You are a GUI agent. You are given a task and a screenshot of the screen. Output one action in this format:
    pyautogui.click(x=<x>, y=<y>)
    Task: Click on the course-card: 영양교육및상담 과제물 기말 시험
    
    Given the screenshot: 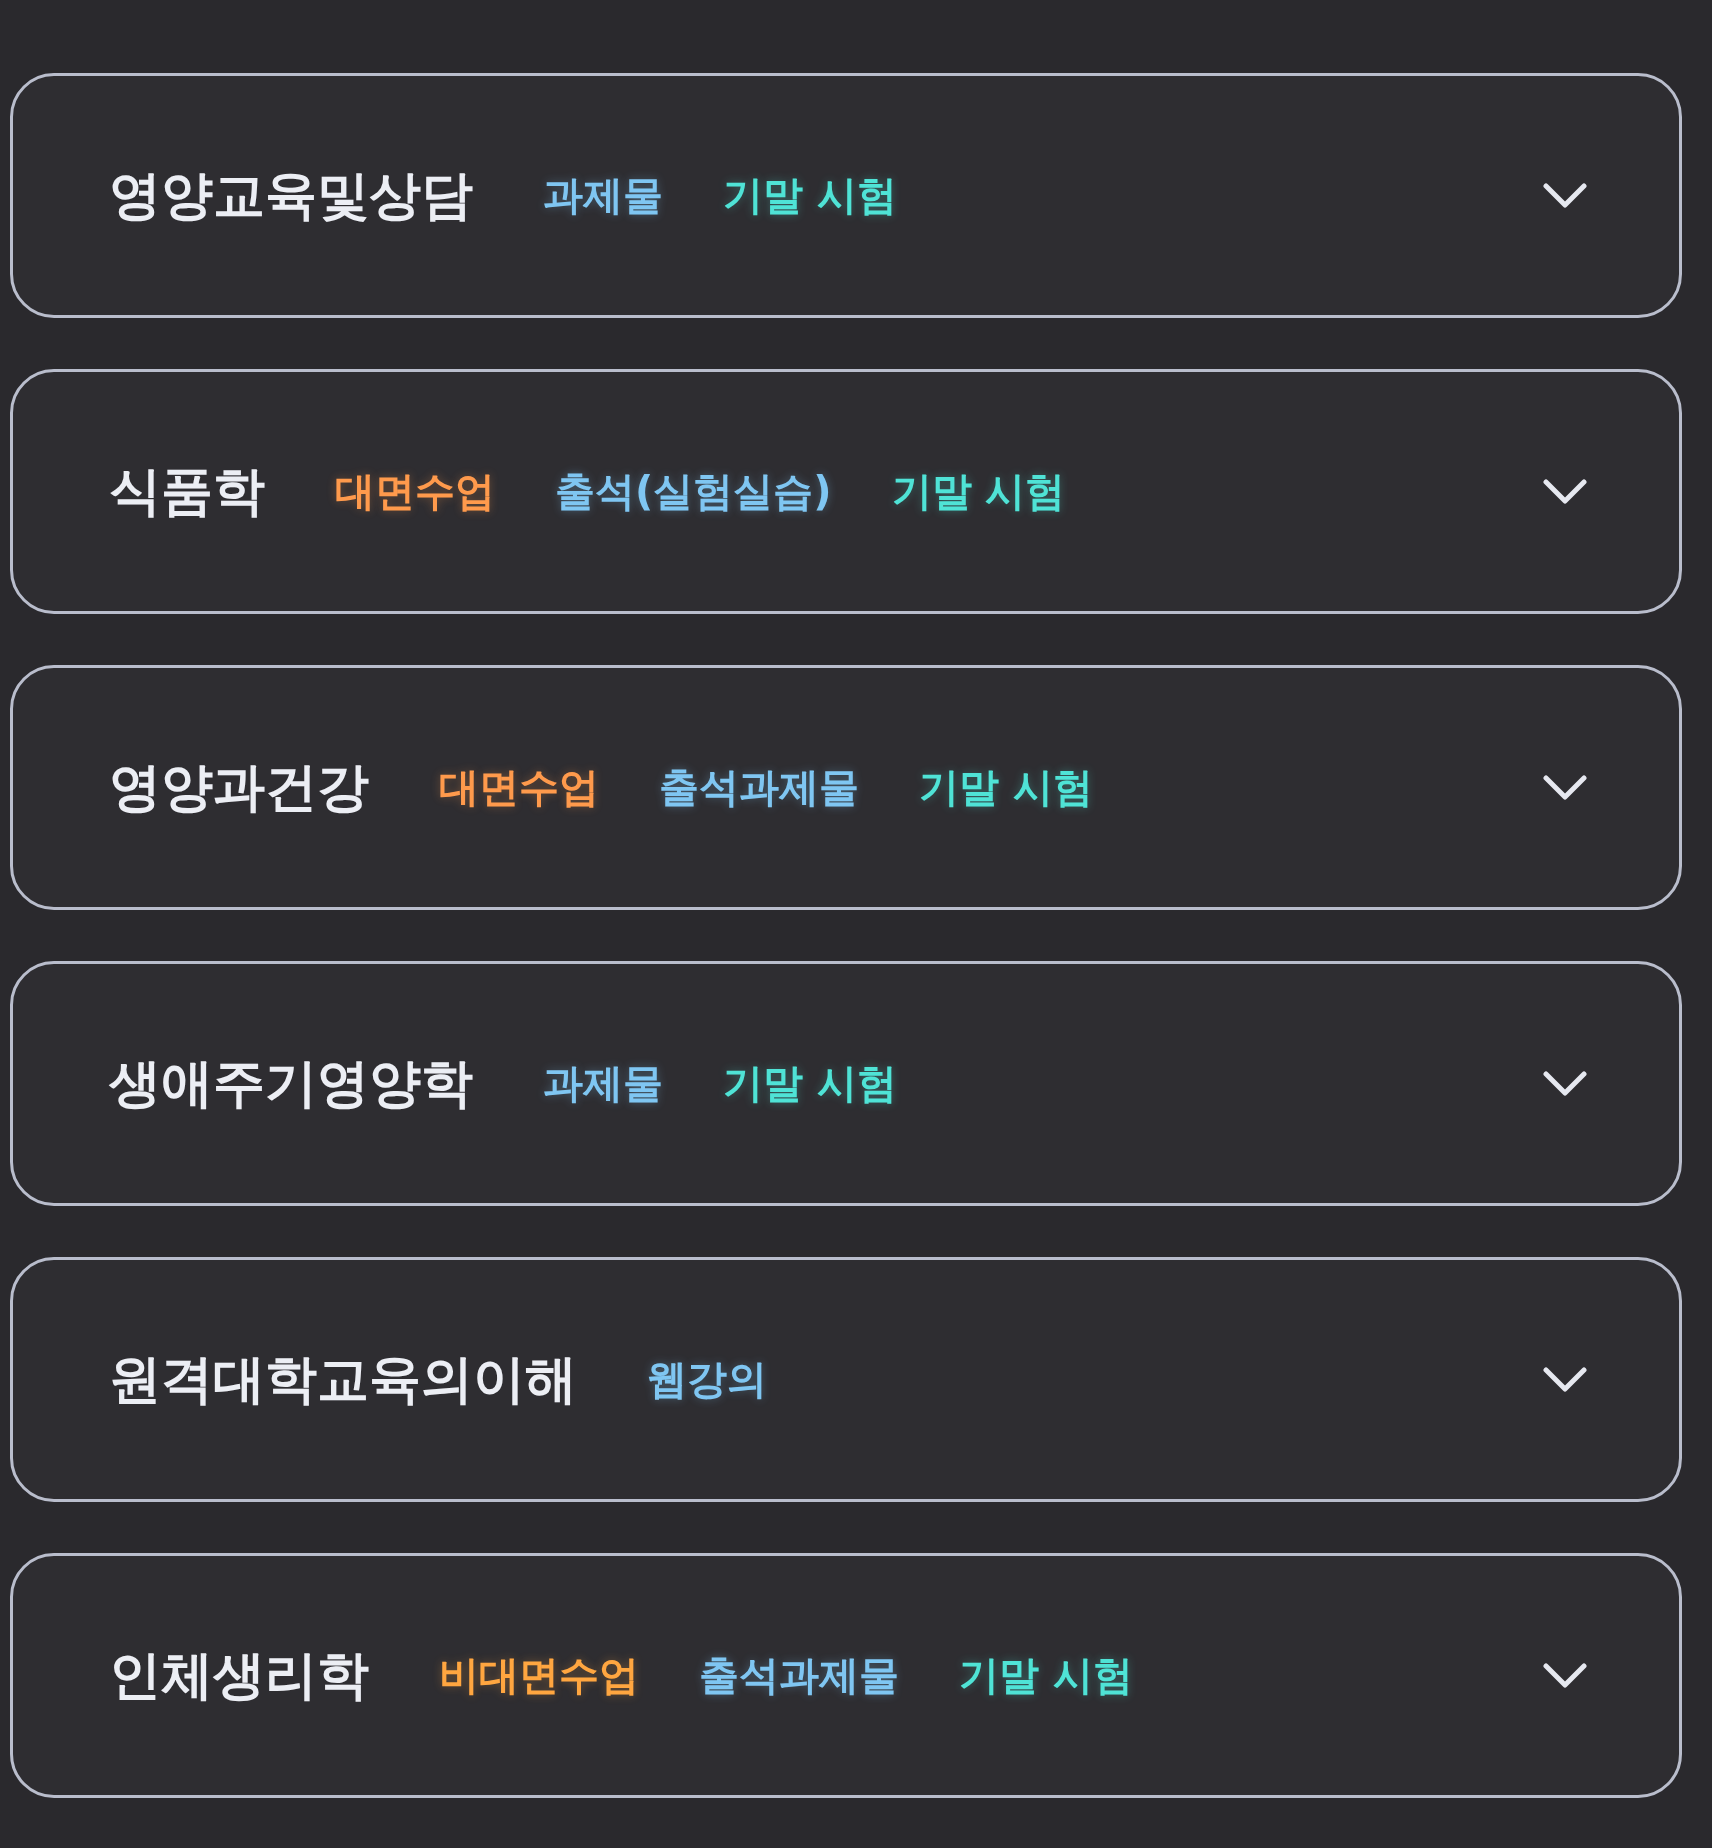 What is the action you would take?
    pyautogui.click(x=846, y=195)
    